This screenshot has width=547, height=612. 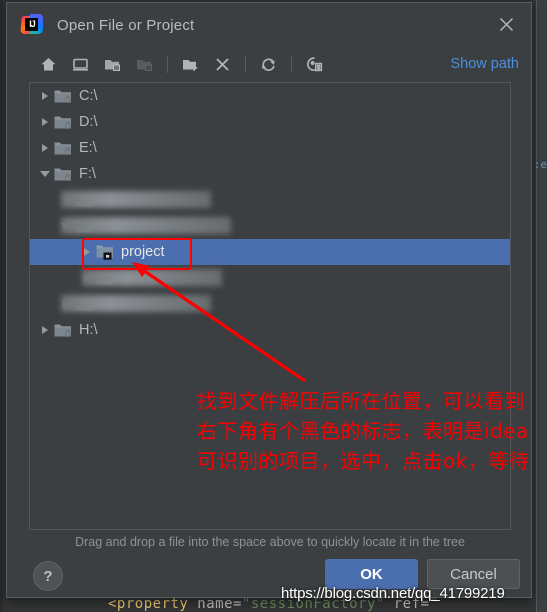 What do you see at coordinates (540, 164) in the screenshot?
I see `editor-background-text: :e` at bounding box center [540, 164].